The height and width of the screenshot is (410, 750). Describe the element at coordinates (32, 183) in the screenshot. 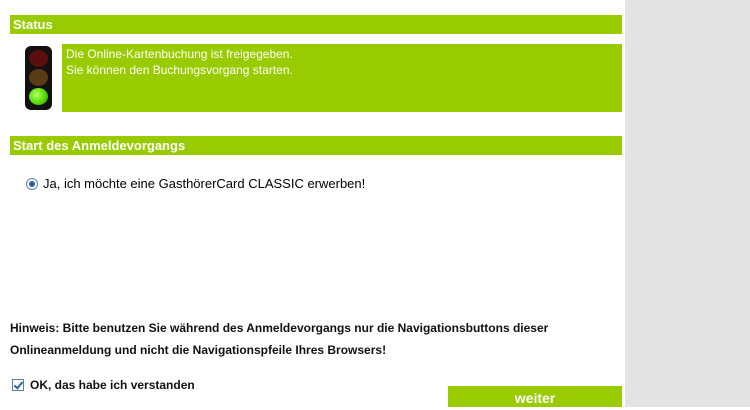

I see `card-option-radio` at that location.